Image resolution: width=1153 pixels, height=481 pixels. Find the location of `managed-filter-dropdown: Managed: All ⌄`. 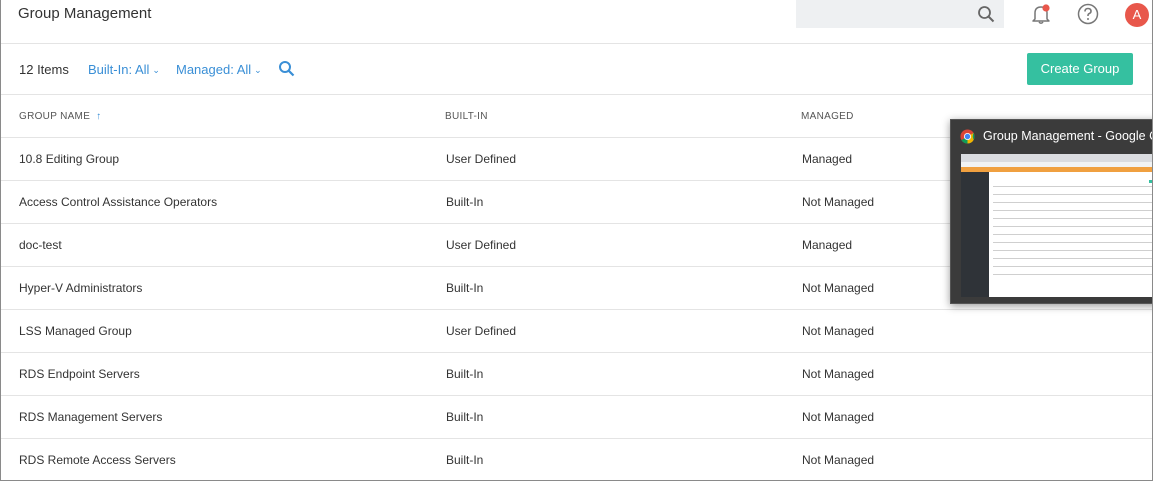

managed-filter-dropdown: Managed: All ⌄ is located at coordinates (219, 69).